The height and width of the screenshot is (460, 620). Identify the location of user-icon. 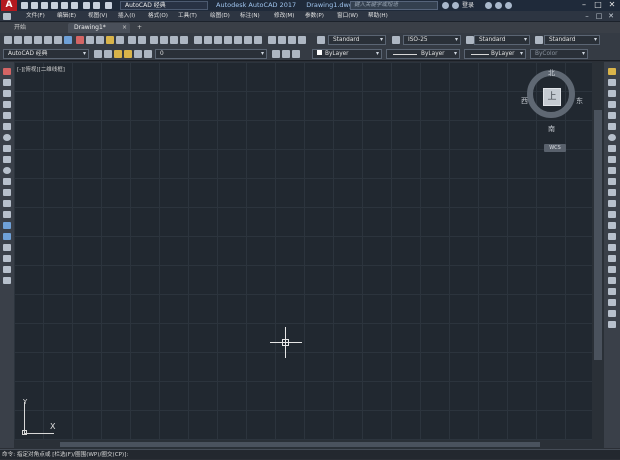
(455, 5).